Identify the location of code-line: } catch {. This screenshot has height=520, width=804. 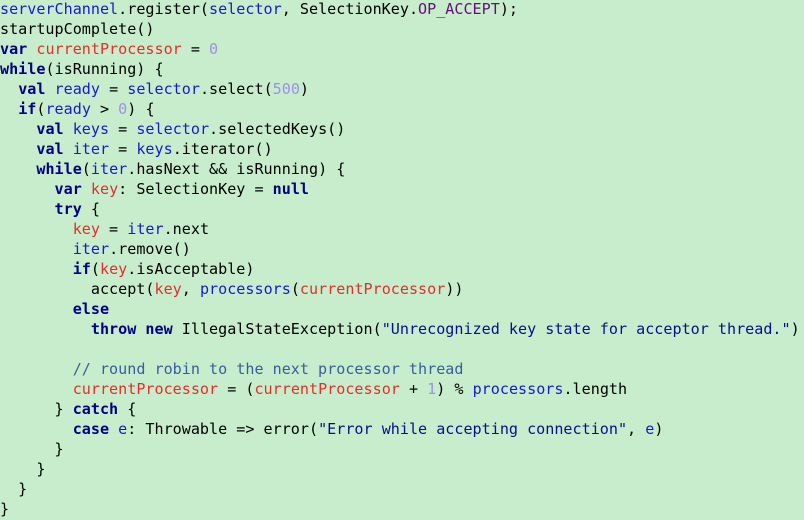
(68, 409).